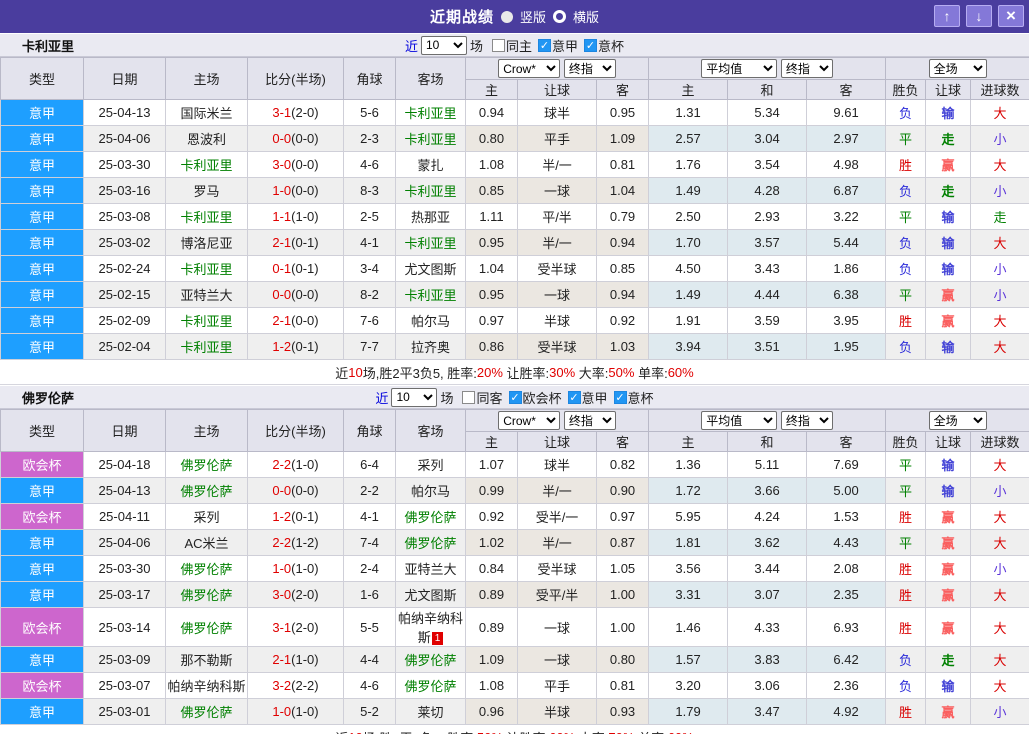 Image resolution: width=1029 pixels, height=734 pixels. Describe the element at coordinates (491, 346) in the screenshot. I see `odds-home: 0.86` at that location.